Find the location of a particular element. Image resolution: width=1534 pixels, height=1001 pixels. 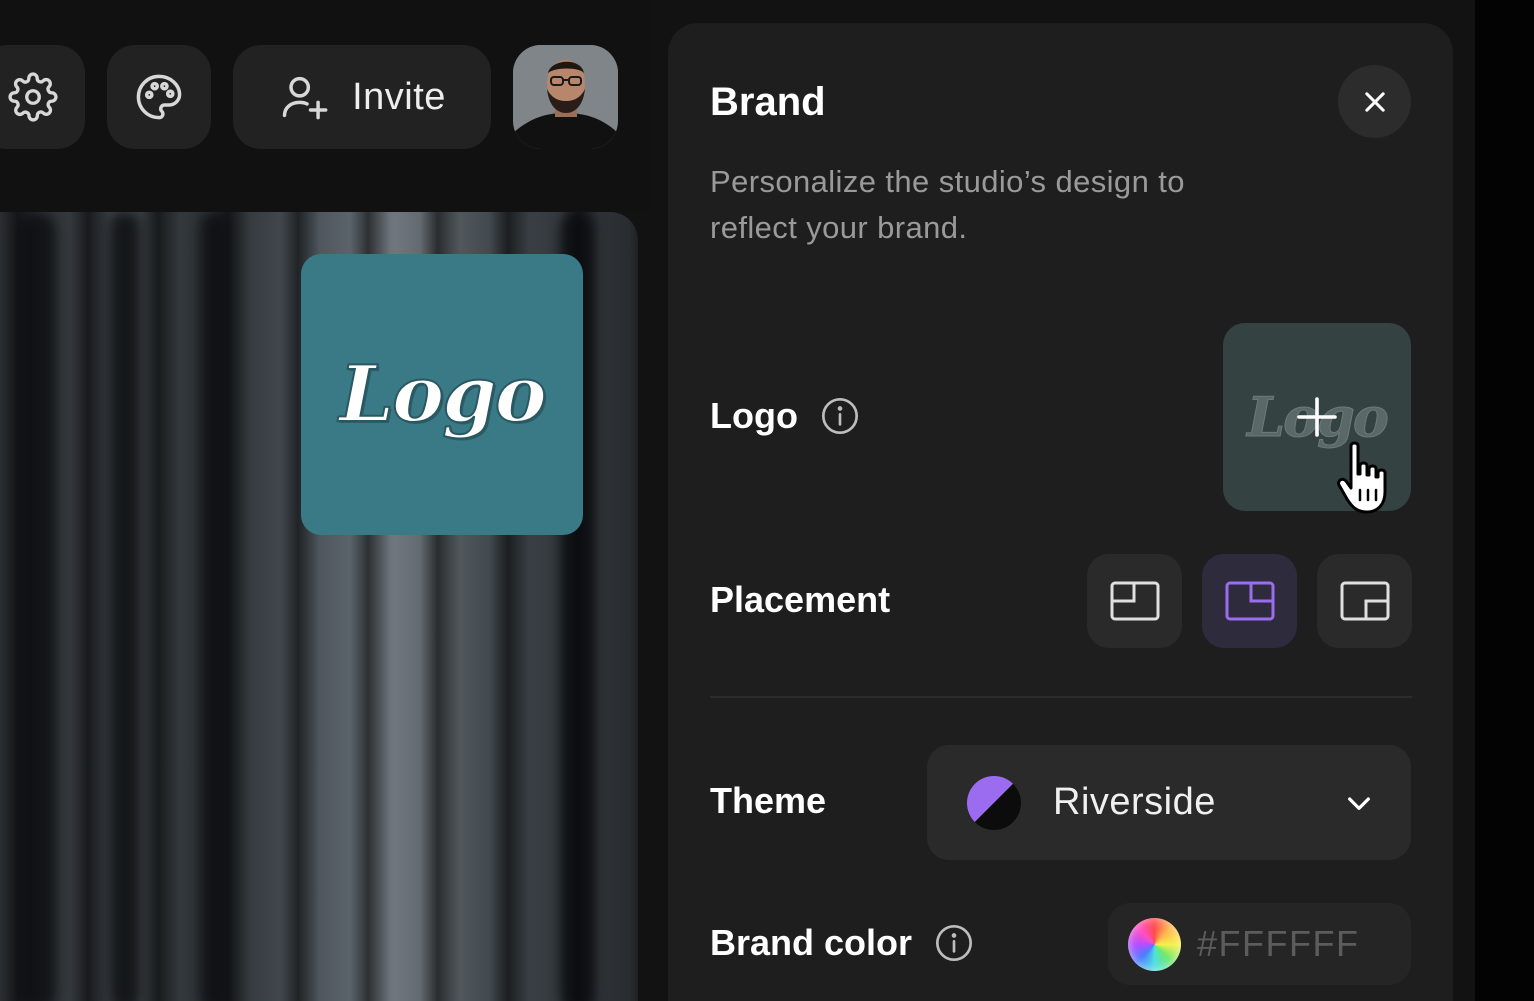

logo-overlay-text: Logo is located at coordinates (442, 394).